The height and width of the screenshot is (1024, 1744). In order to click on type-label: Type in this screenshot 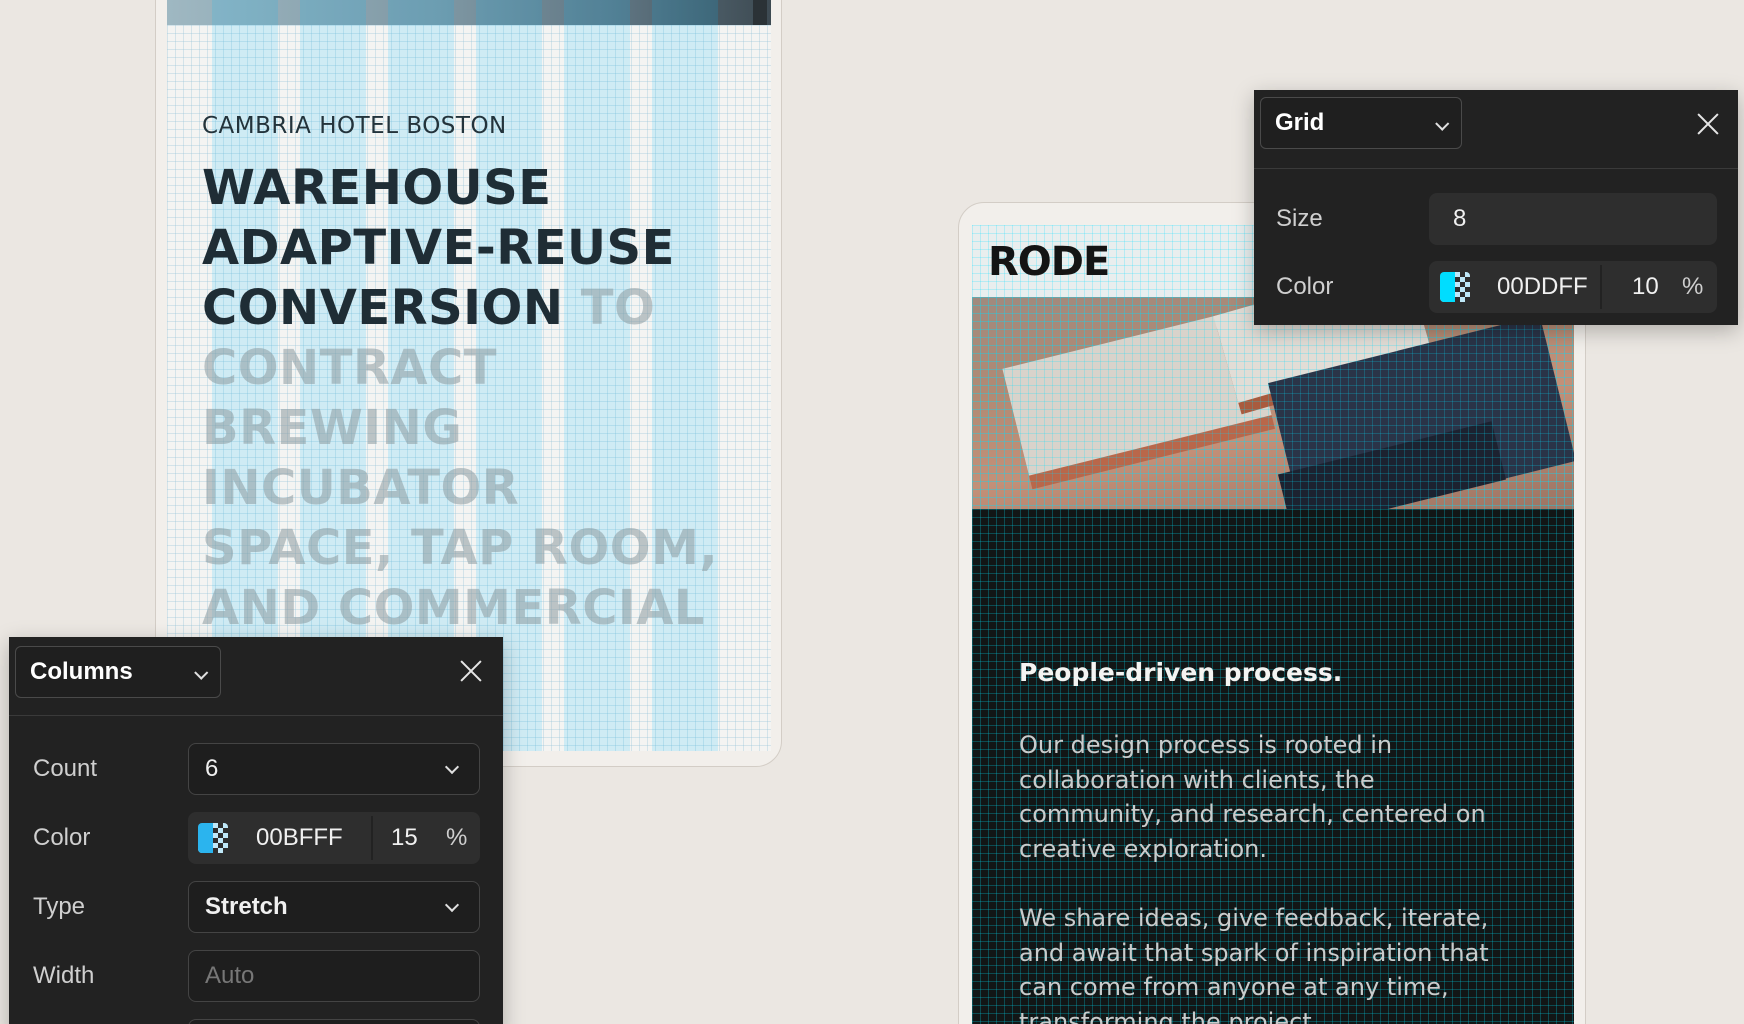, I will do `click(59, 906)`.